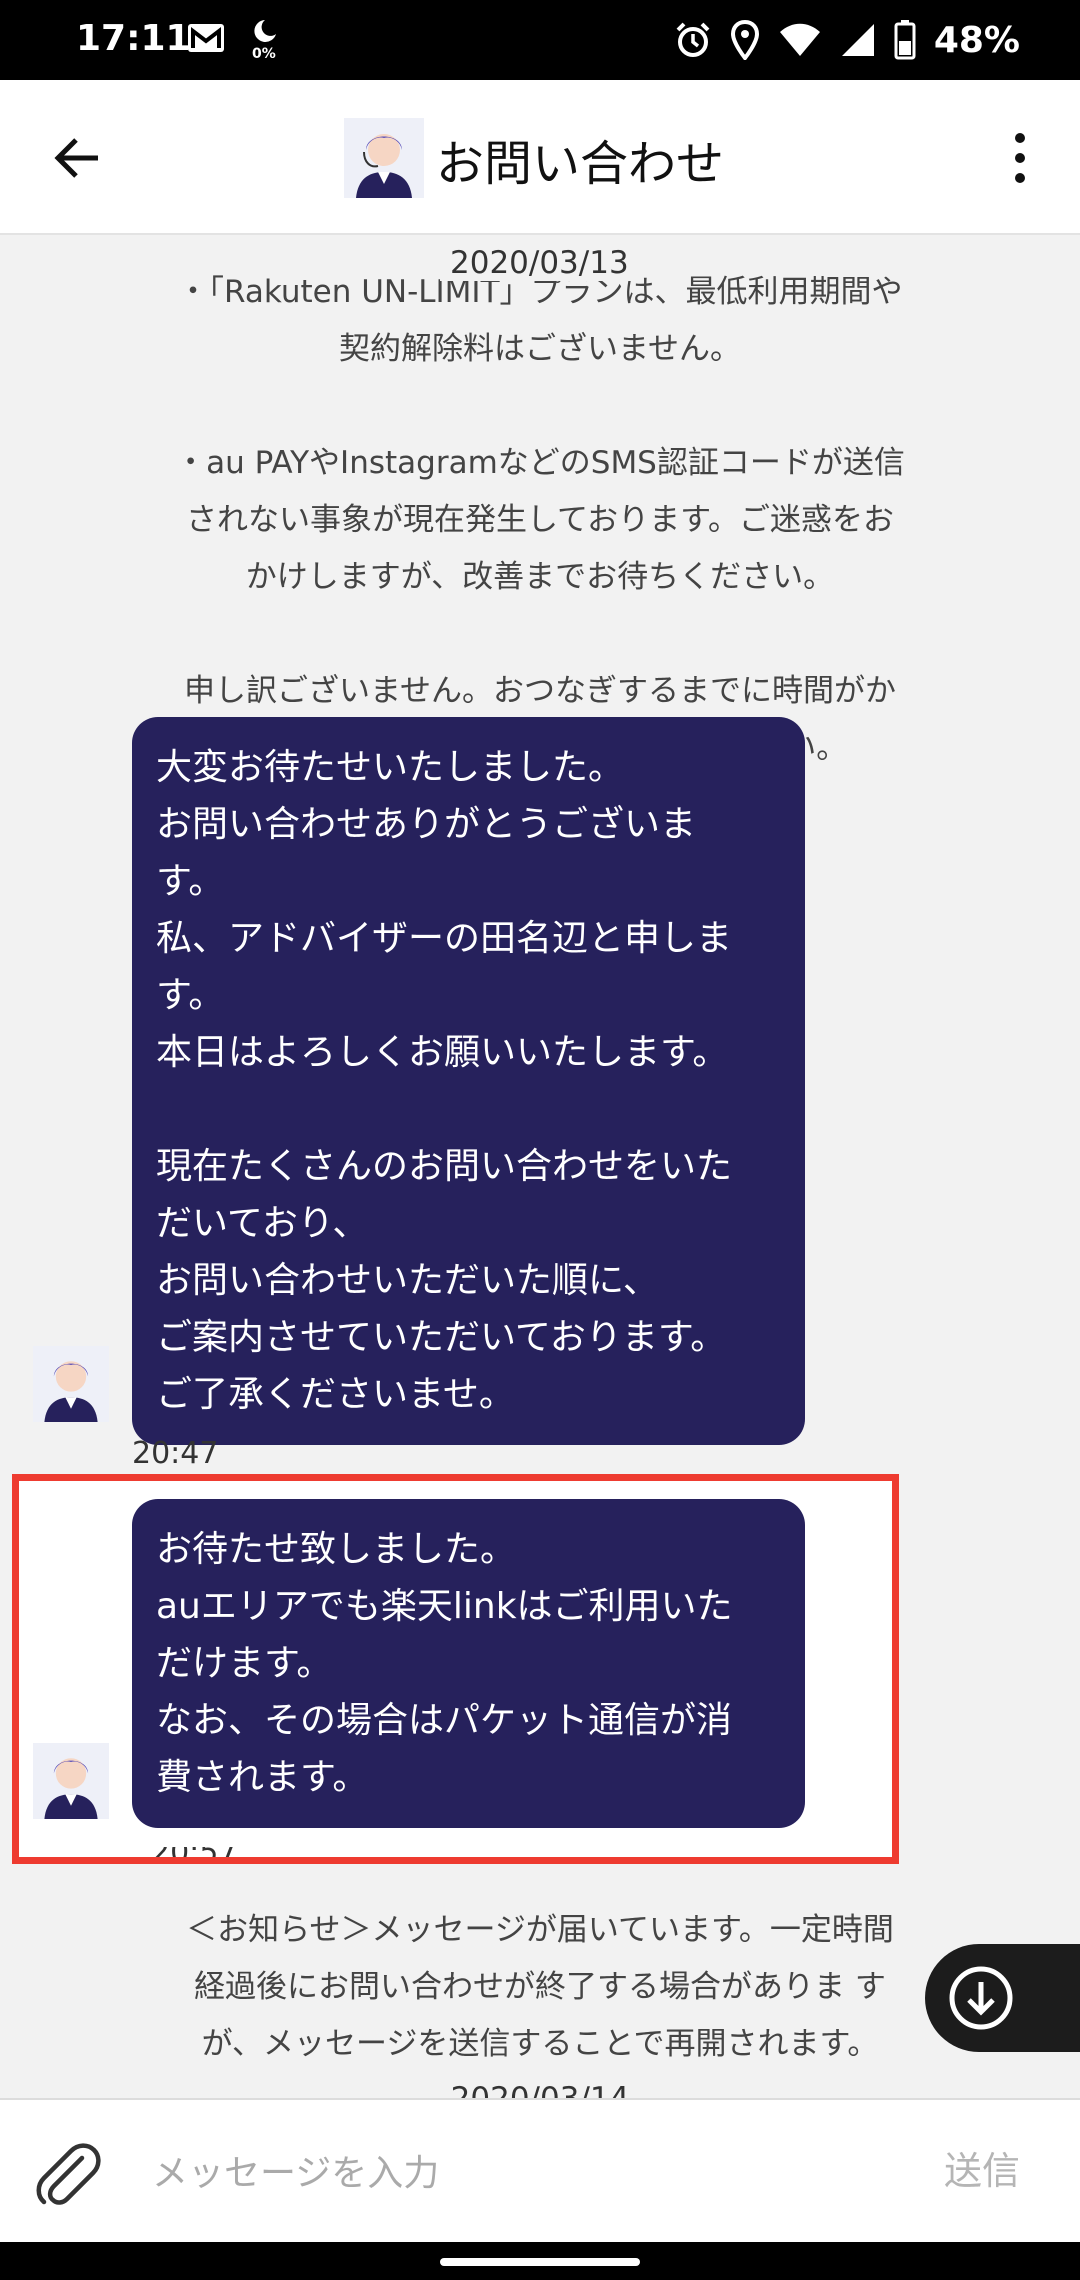 Image resolution: width=1080 pixels, height=2280 pixels. What do you see at coordinates (206, 38) in the screenshot?
I see `gmail-icon` at bounding box center [206, 38].